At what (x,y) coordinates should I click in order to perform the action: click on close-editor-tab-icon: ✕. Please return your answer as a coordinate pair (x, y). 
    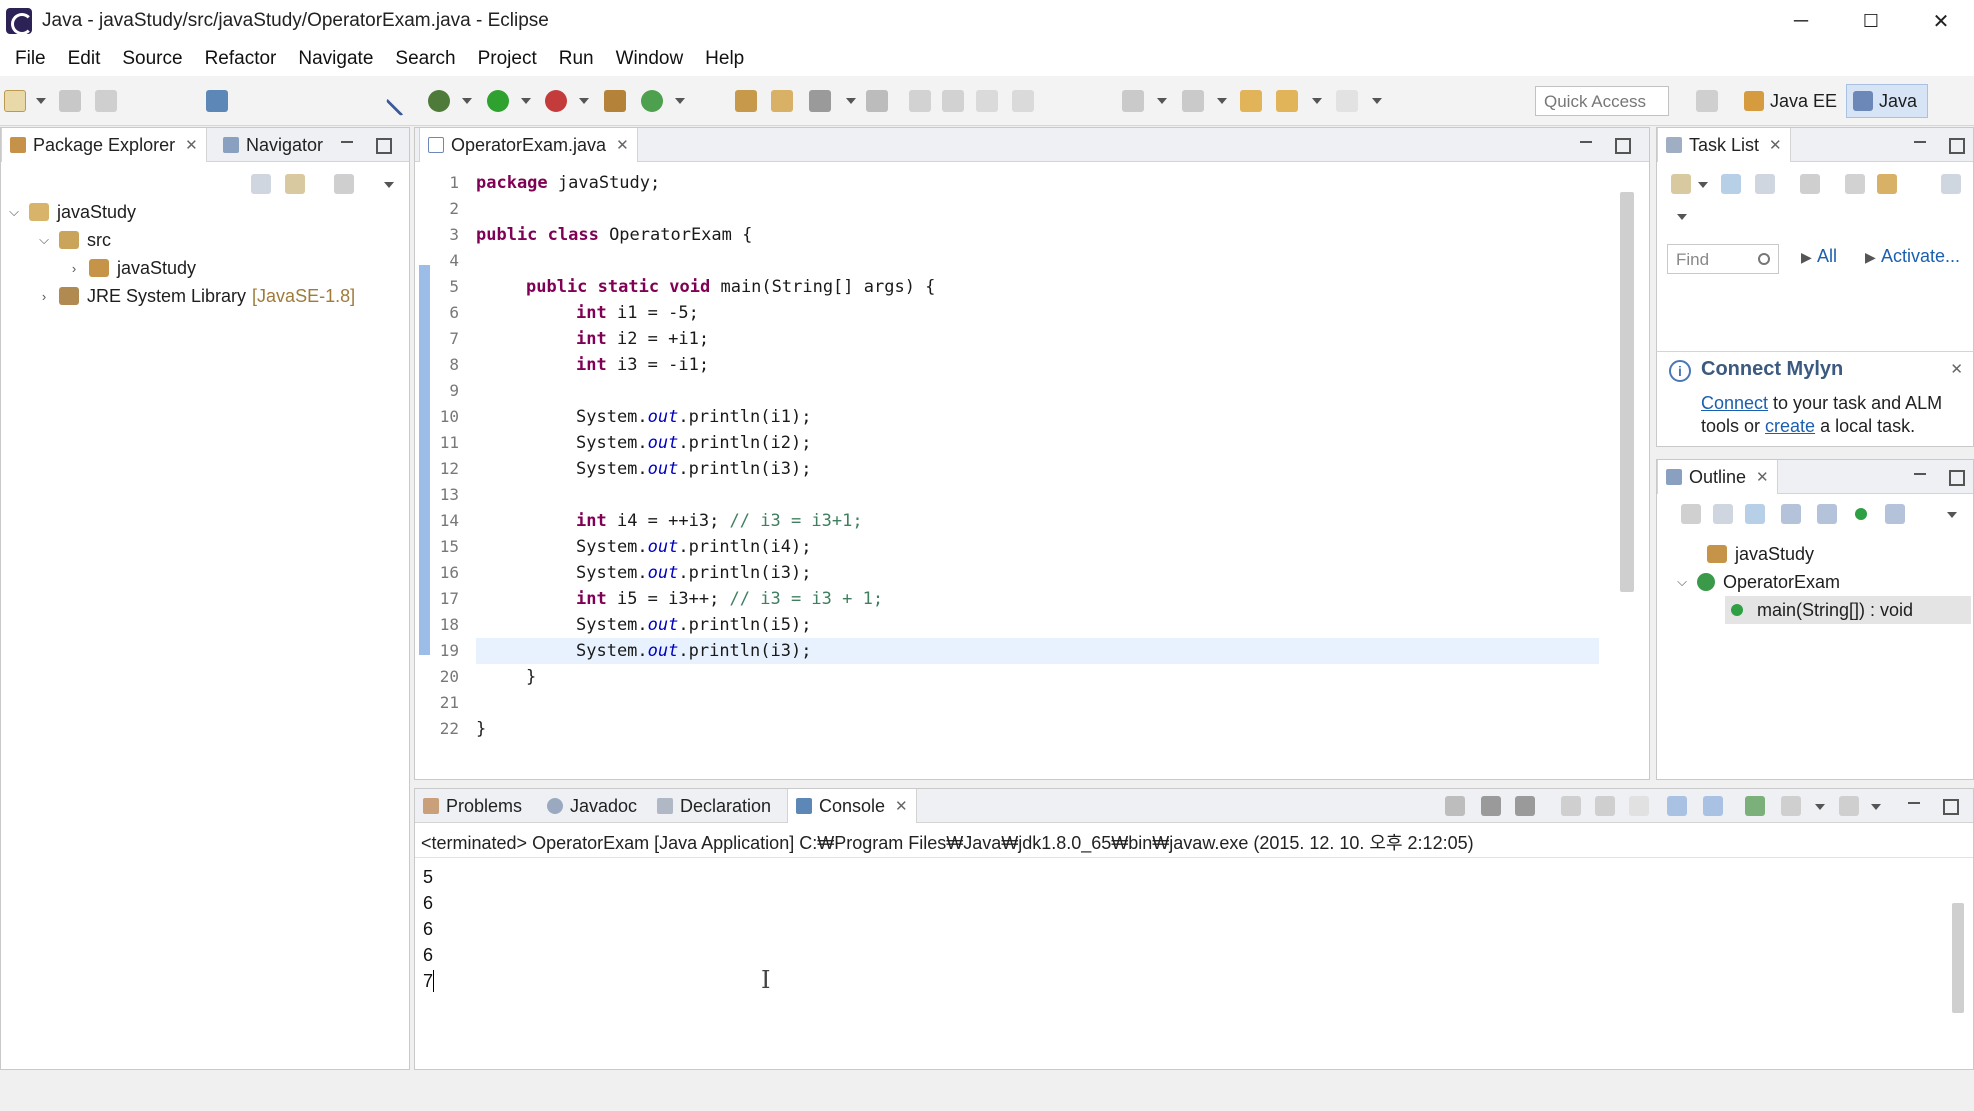
    Looking at the image, I should click on (622, 145).